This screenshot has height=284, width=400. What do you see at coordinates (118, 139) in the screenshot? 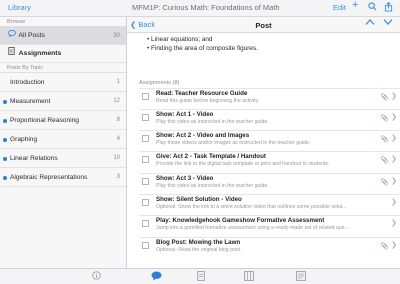
I see `topic-count: 4` at bounding box center [118, 139].